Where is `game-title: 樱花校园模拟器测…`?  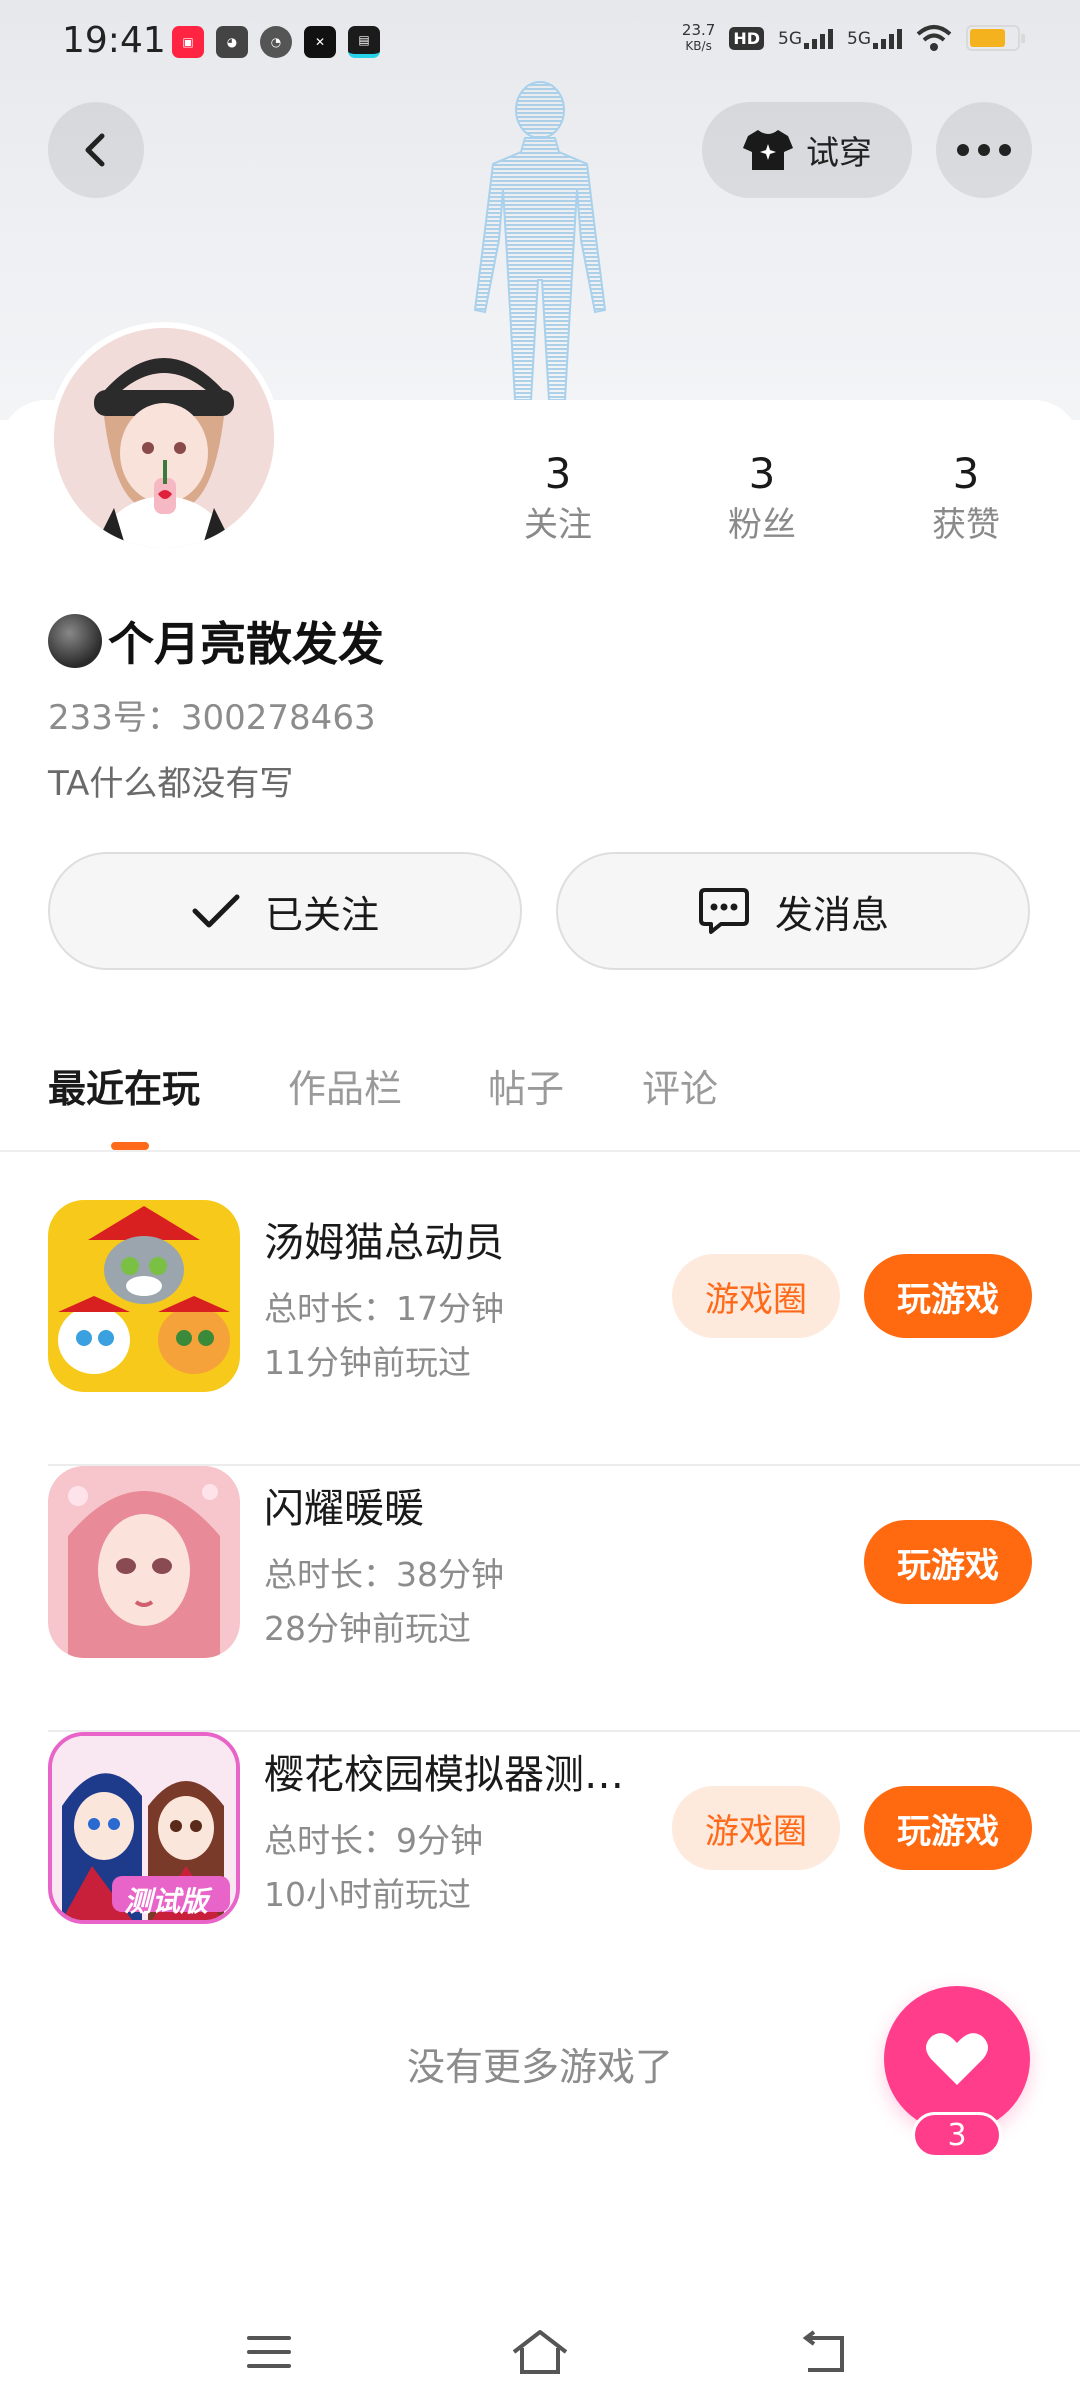 game-title: 樱花校园模拟器测… is located at coordinates (444, 1775).